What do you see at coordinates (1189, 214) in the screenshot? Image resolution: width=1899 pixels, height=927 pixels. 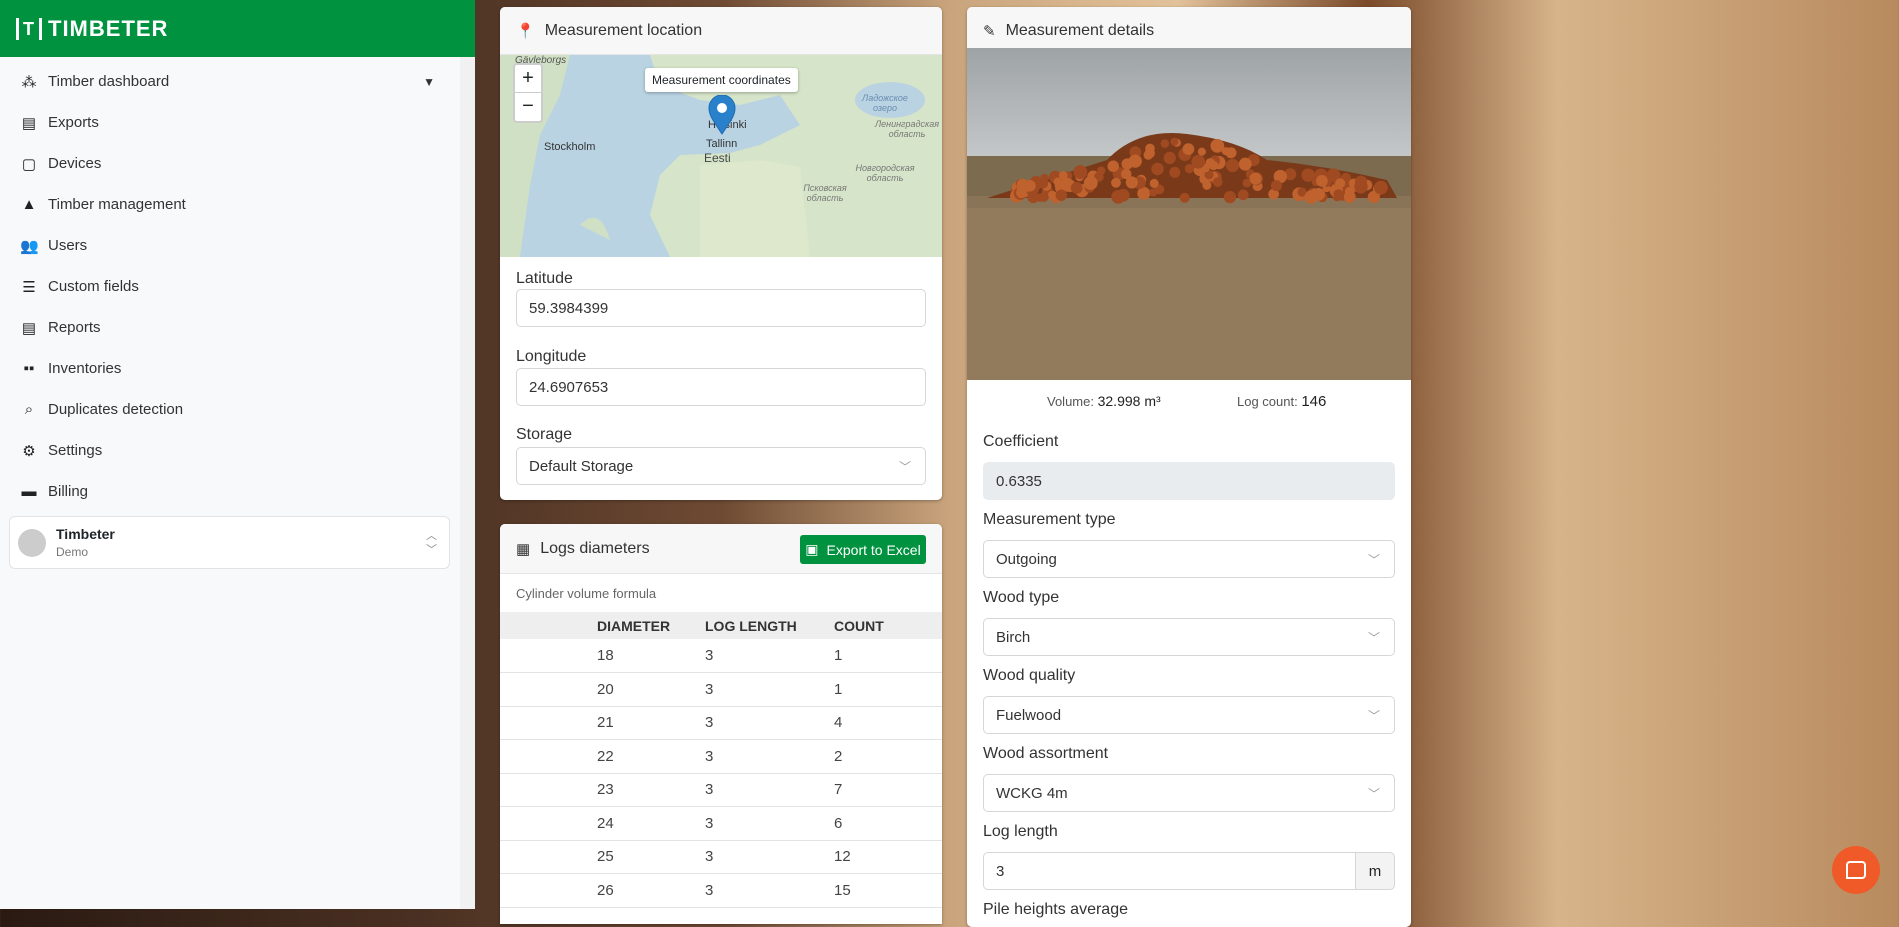 I see `measurement-photo` at bounding box center [1189, 214].